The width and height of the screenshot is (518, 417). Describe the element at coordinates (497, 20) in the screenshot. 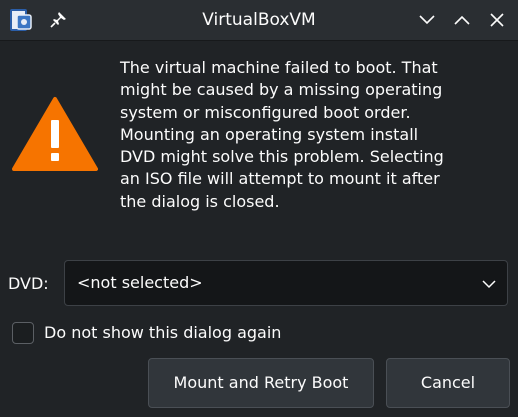

I see `close-icon` at that location.